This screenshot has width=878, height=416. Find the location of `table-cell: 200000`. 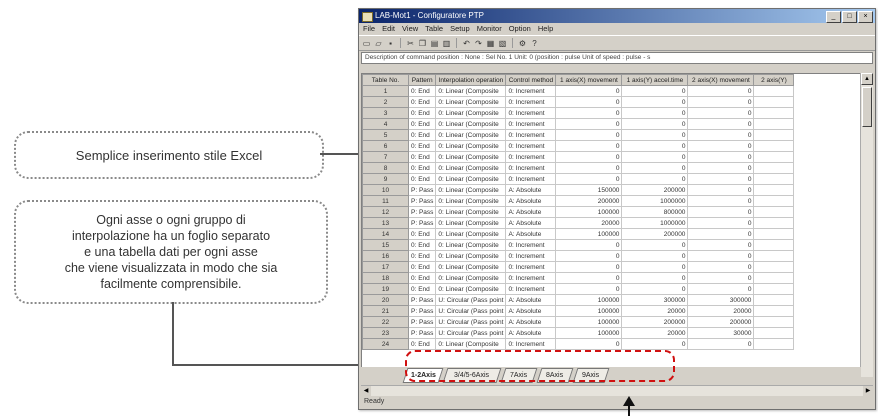

table-cell: 200000 is located at coordinates (589, 201).